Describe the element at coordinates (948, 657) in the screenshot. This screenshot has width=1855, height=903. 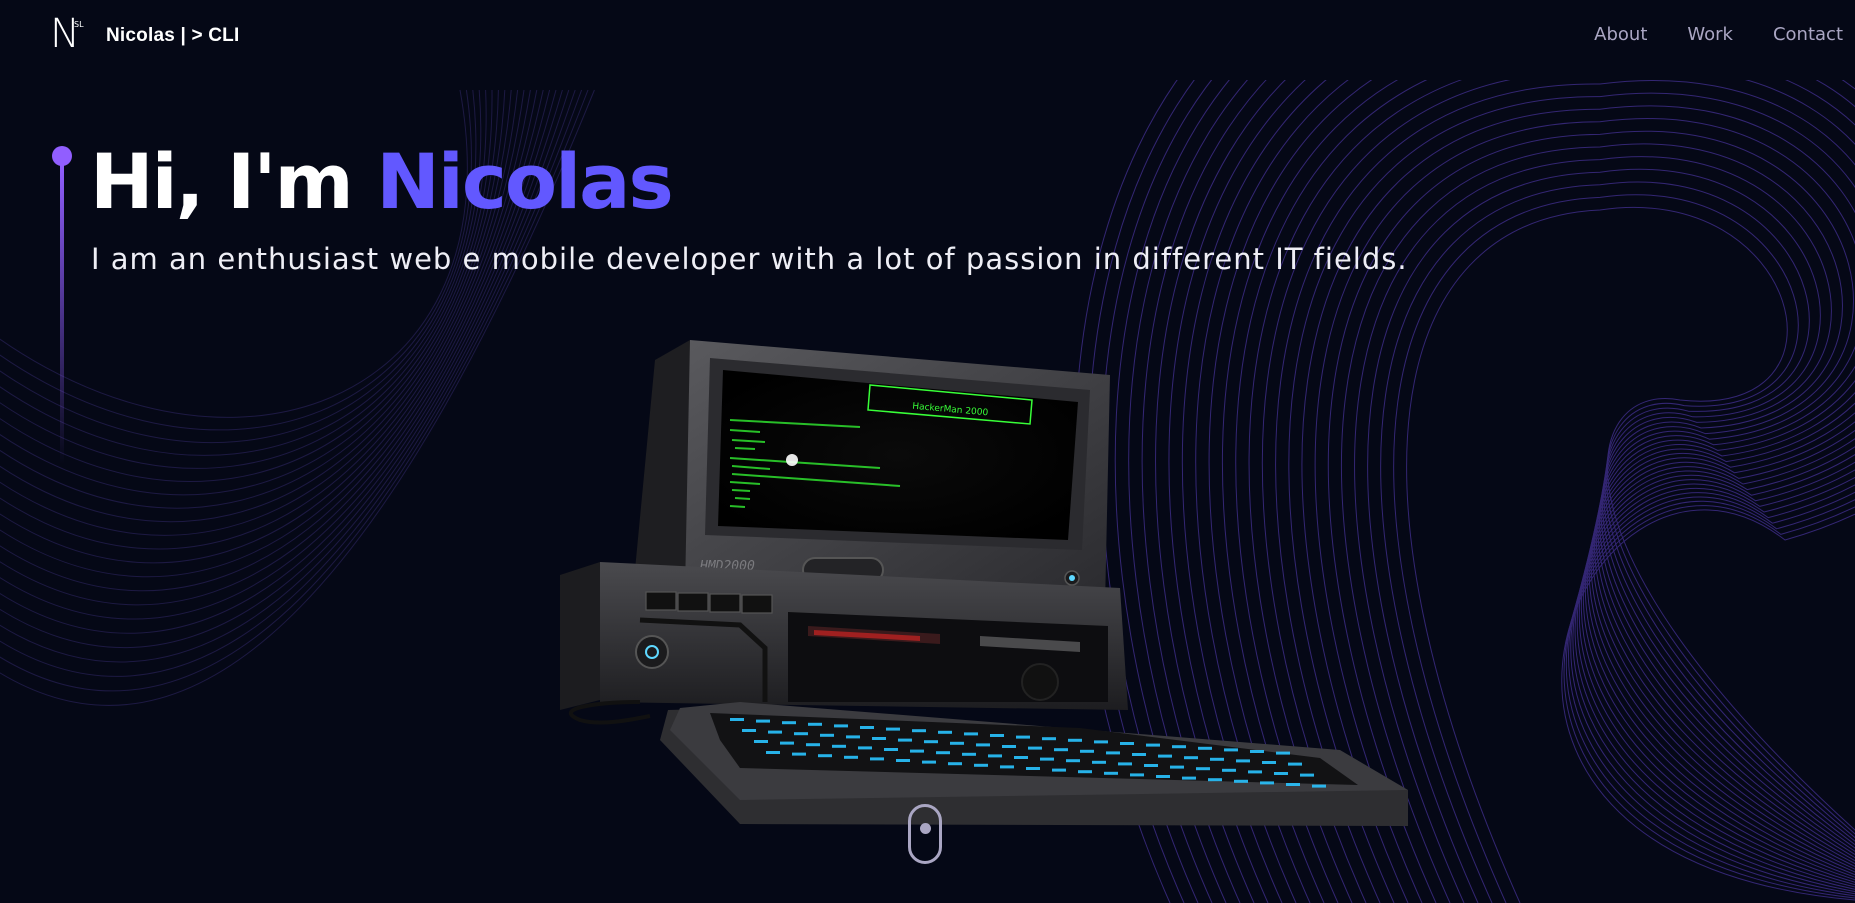
I see `drive-bay` at that location.